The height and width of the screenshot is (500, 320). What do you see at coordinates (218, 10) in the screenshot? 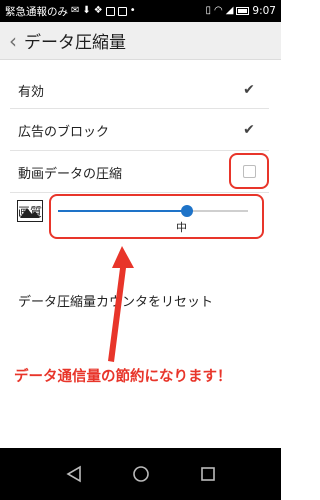
I see `wifi-icon: ◠` at bounding box center [218, 10].